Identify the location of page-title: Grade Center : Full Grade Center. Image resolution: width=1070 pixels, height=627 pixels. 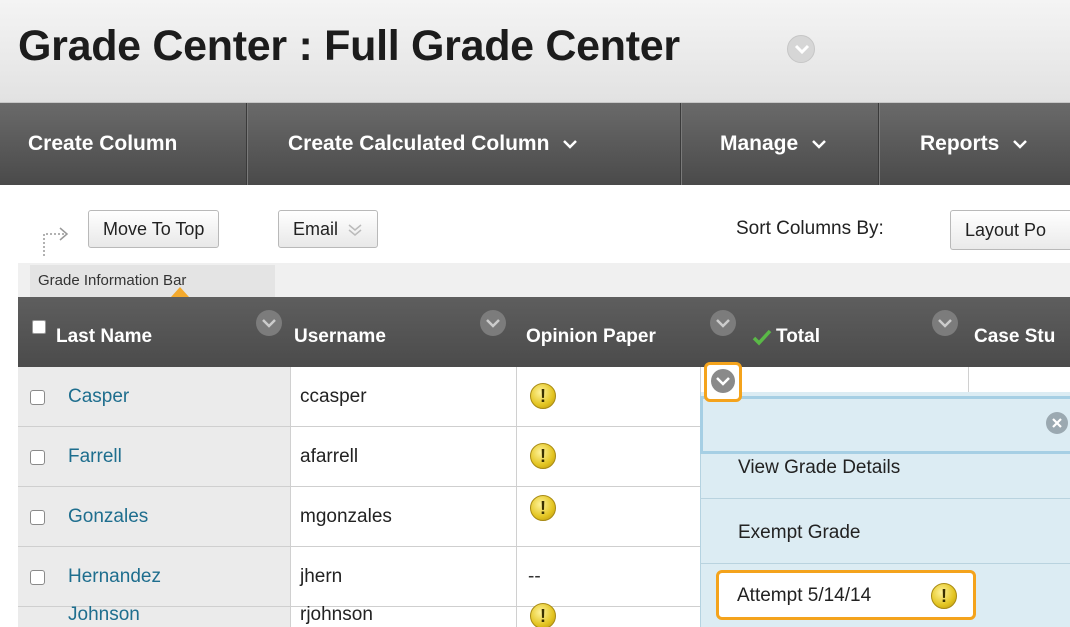
(349, 46).